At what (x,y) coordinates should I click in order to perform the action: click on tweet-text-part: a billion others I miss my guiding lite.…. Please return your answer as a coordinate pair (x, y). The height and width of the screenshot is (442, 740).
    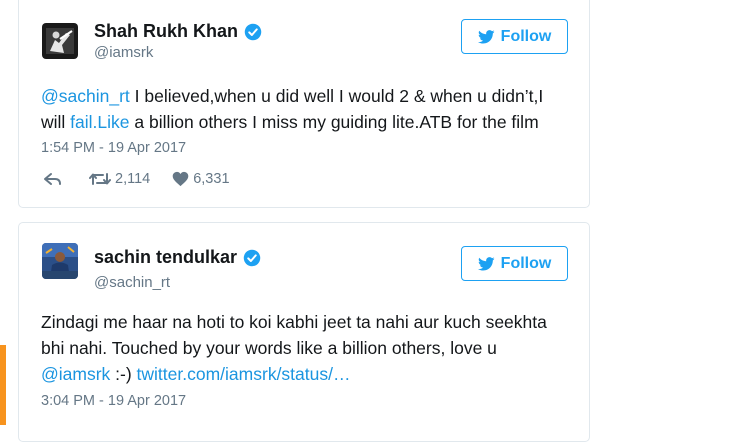
    Looking at the image, I should click on (334, 122).